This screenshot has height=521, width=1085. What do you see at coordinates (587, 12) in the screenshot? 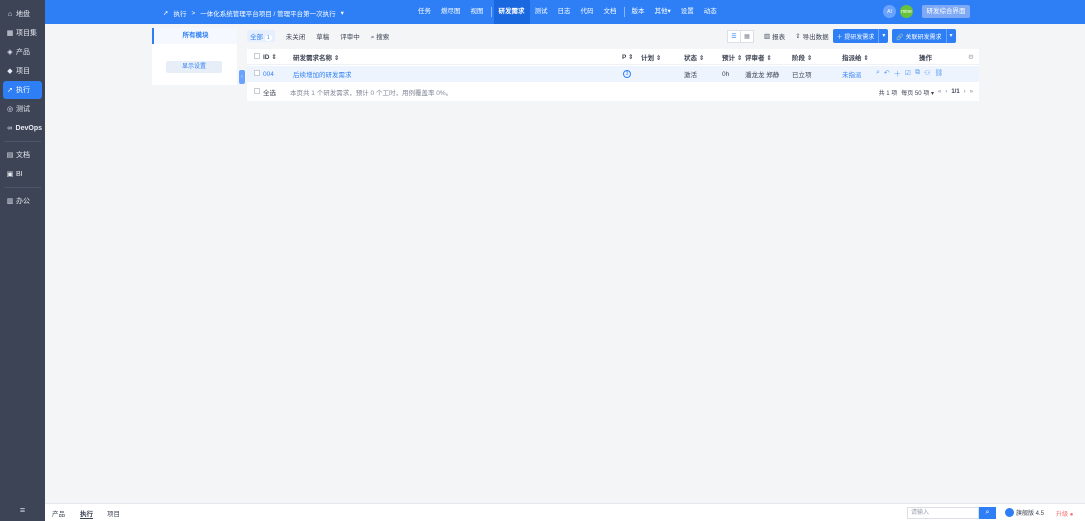
I see `nav-code: 代码` at bounding box center [587, 12].